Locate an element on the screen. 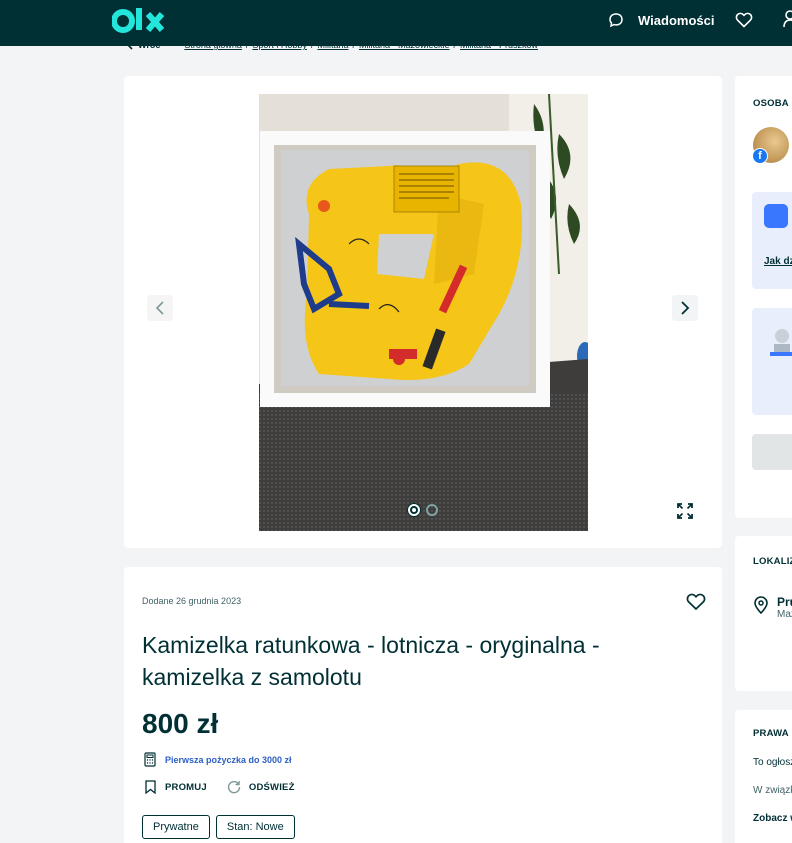 This screenshot has width=792, height=843. facebook-icon: f is located at coordinates (760, 156).